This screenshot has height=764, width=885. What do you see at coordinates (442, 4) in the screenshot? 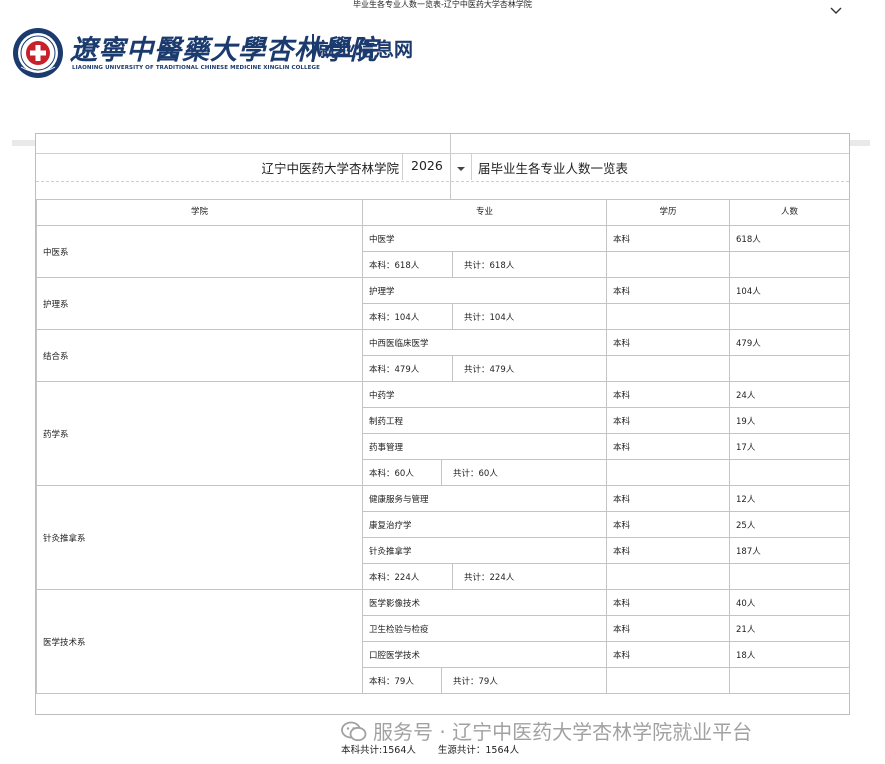
I see `page-title: 毕业生各专业人数一览表-辽宁中医药大学杏林学院` at bounding box center [442, 4].